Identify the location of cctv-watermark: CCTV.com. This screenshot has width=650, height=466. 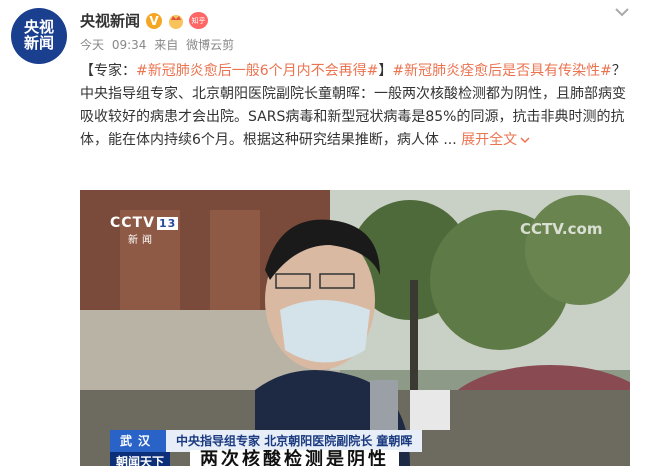
(561, 229).